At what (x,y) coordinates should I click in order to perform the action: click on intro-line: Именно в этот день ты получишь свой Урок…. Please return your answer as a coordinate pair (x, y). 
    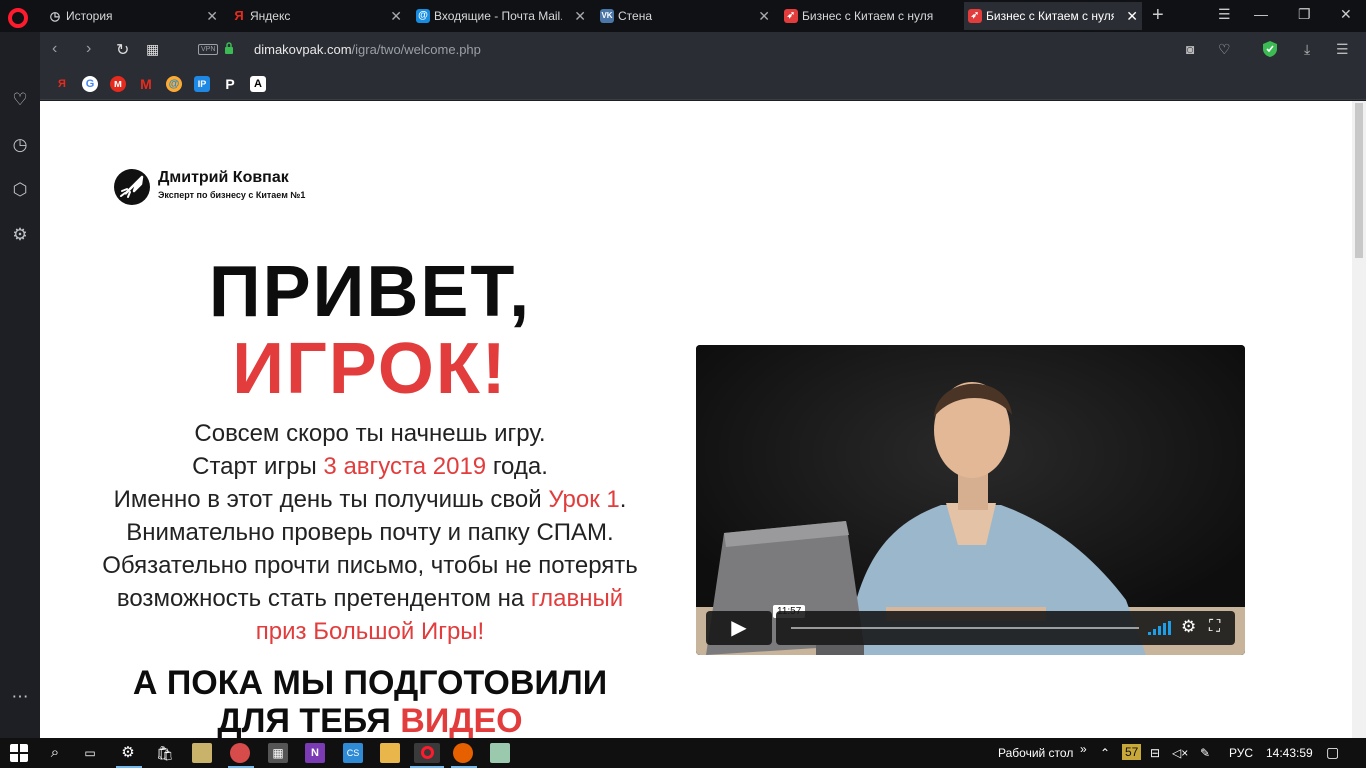
    Looking at the image, I should click on (370, 499).